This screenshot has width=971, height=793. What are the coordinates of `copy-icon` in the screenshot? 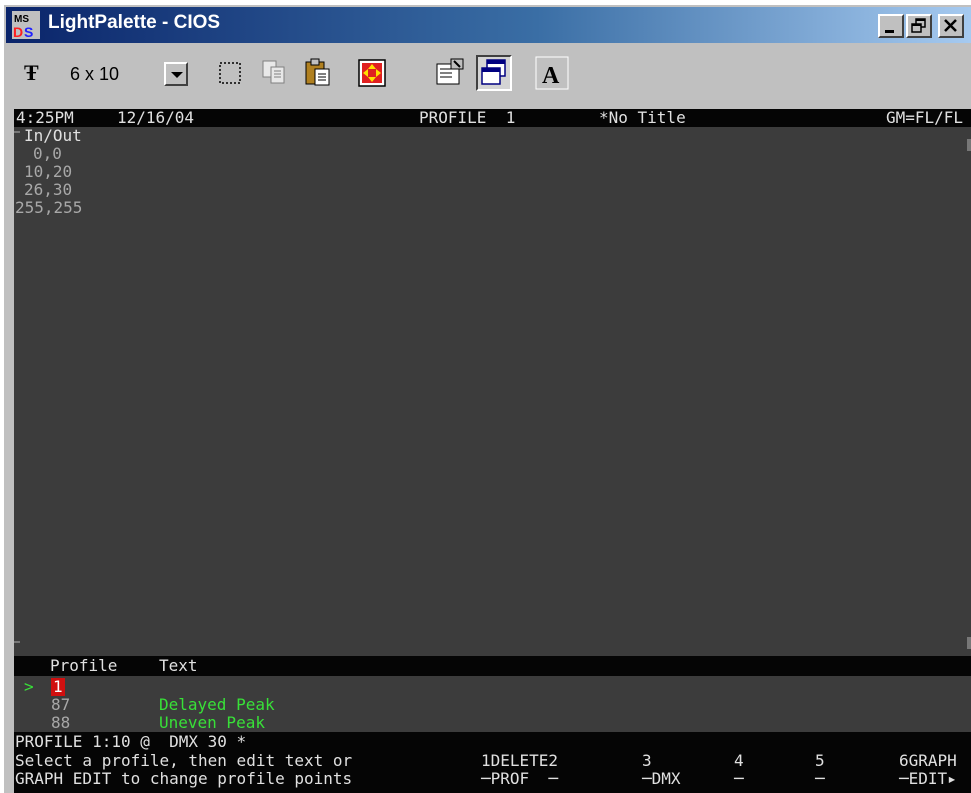 It's located at (273, 72).